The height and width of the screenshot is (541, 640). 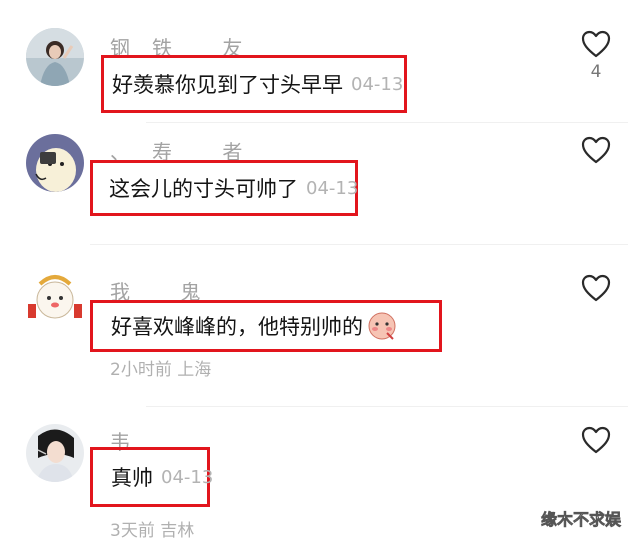 What do you see at coordinates (227, 85) in the screenshot?
I see `comment-text: 好羡慕你见到了寸头早早` at bounding box center [227, 85].